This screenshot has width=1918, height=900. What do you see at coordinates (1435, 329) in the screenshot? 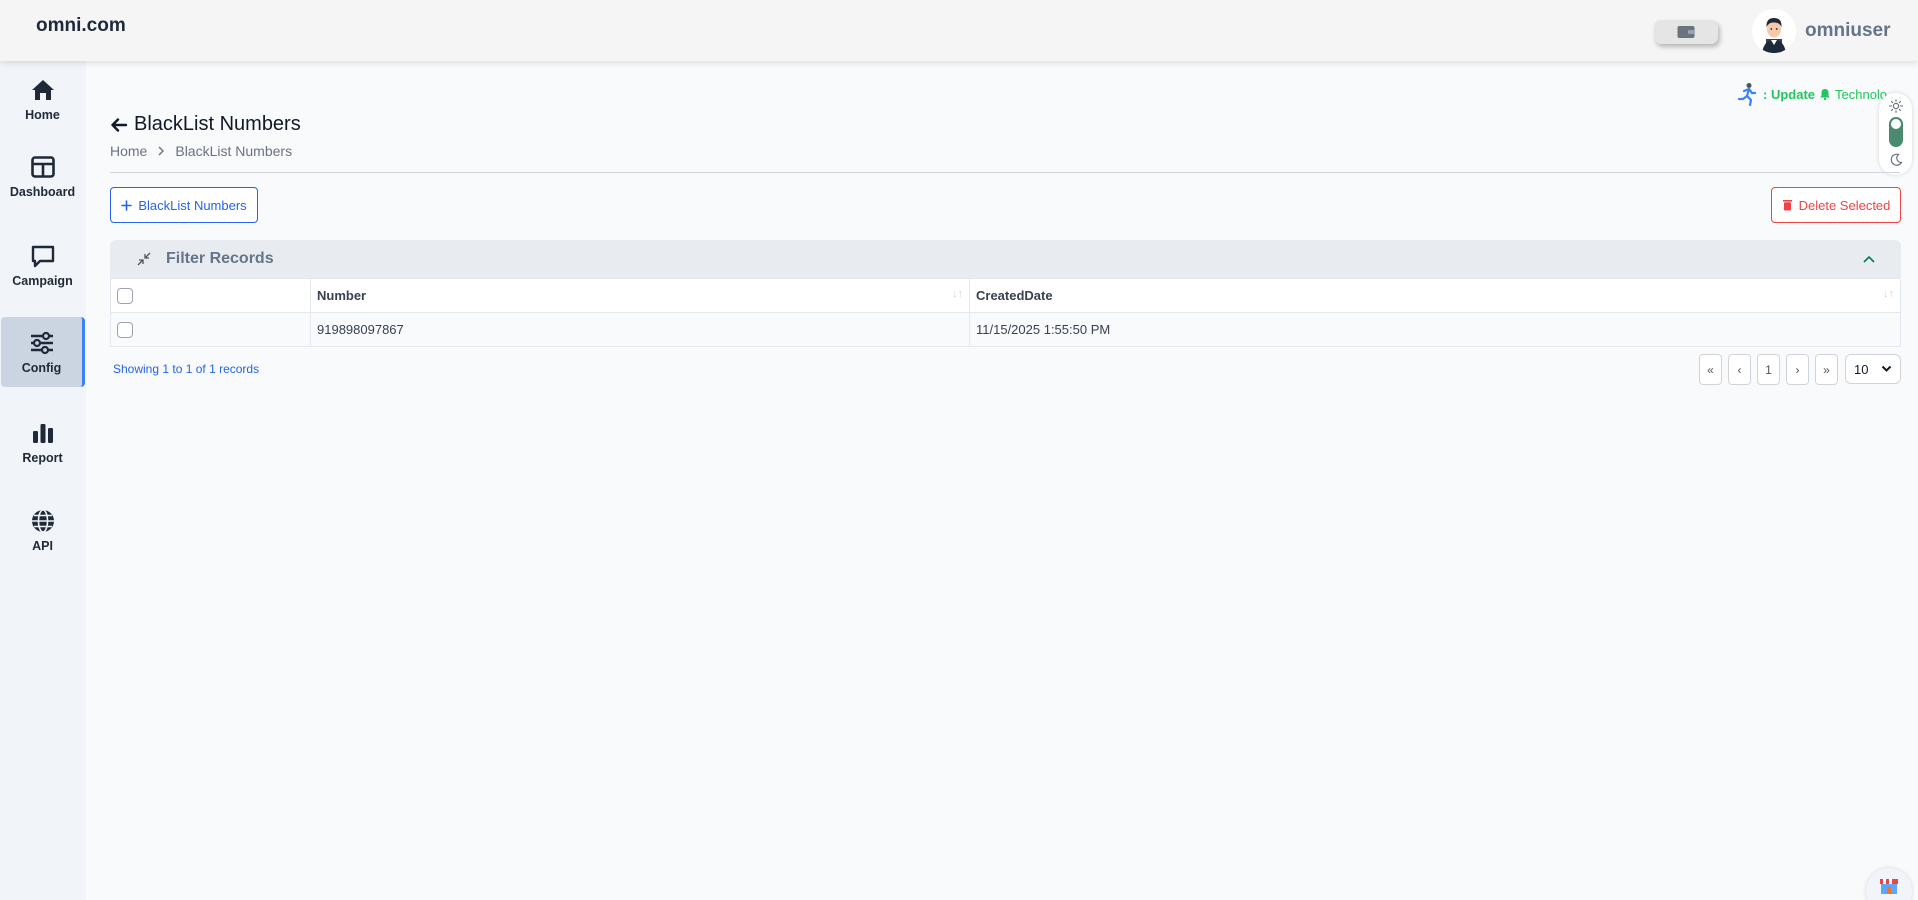
I see `cell-createddate: 11/15/2025 1:55:50 PM` at bounding box center [1435, 329].